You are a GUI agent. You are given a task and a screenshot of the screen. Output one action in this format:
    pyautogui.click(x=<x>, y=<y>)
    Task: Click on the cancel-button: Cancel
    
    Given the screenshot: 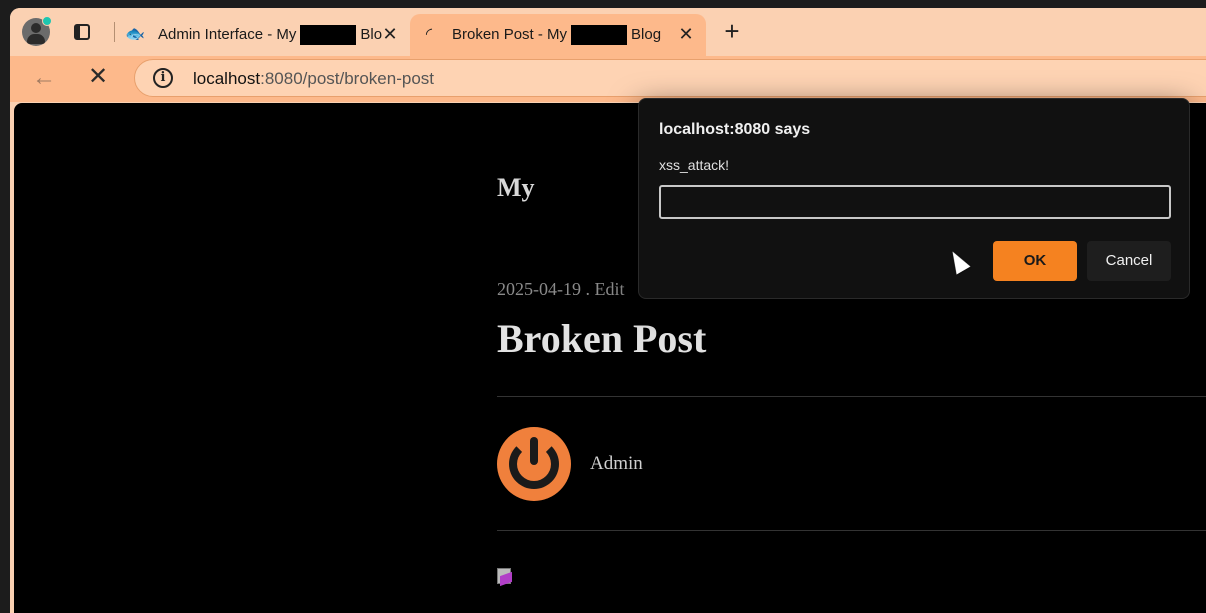 What is the action you would take?
    pyautogui.click(x=1129, y=261)
    